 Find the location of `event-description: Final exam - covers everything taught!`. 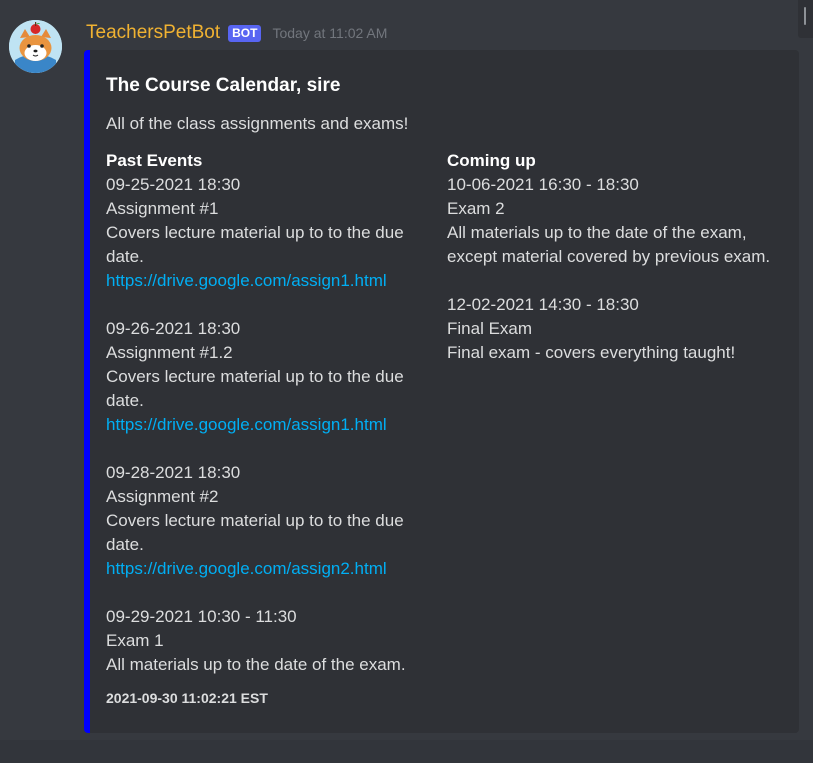

event-description: Final exam - covers everything taught! is located at coordinates (591, 352).